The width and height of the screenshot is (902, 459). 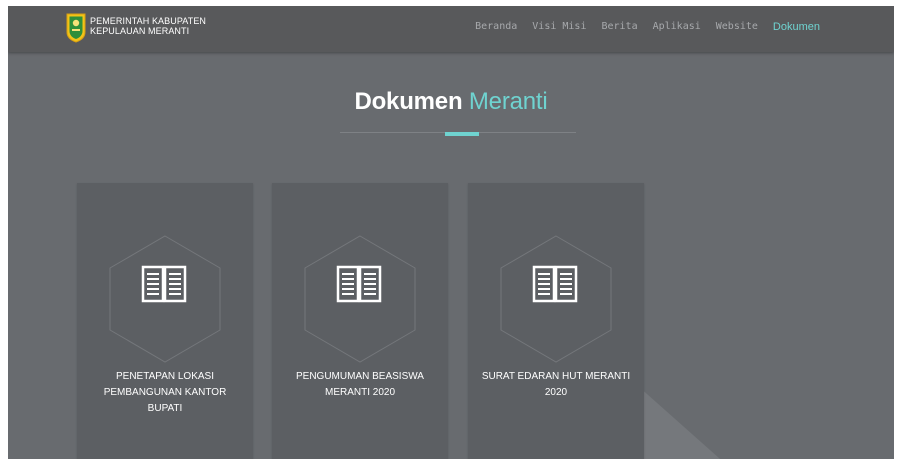 I want to click on brand-name: PEMERINTAH KABUPATEN KEPULAUAN MERANTI, so click(x=148, y=26).